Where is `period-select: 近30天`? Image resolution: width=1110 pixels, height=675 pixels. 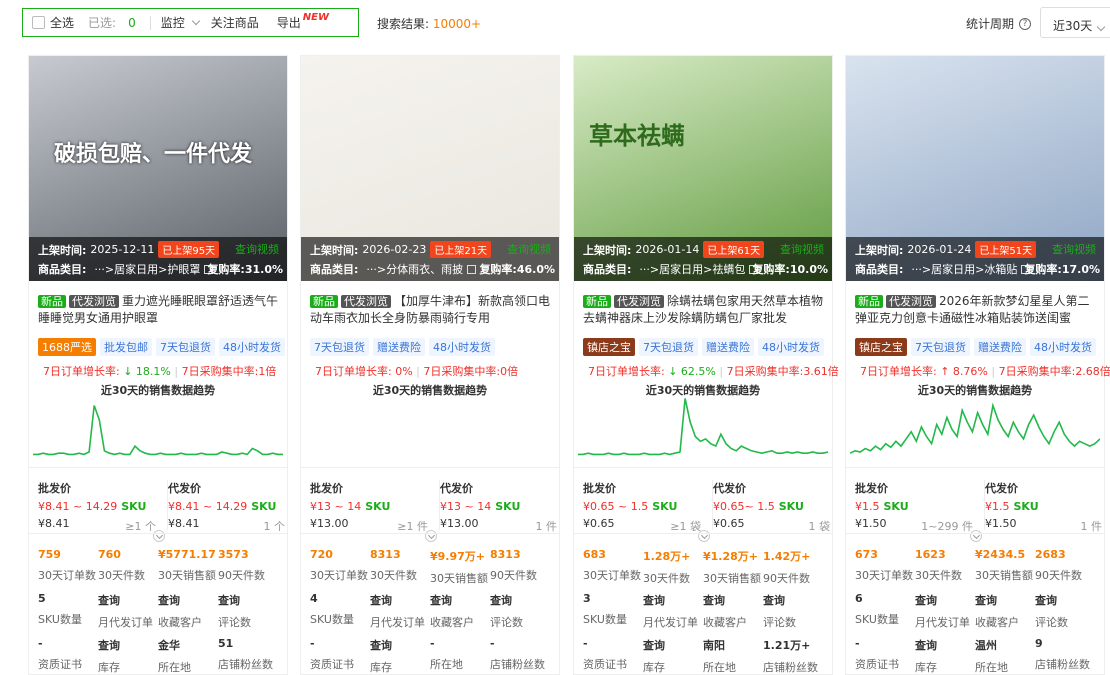
period-select: 近30天 is located at coordinates (1075, 22).